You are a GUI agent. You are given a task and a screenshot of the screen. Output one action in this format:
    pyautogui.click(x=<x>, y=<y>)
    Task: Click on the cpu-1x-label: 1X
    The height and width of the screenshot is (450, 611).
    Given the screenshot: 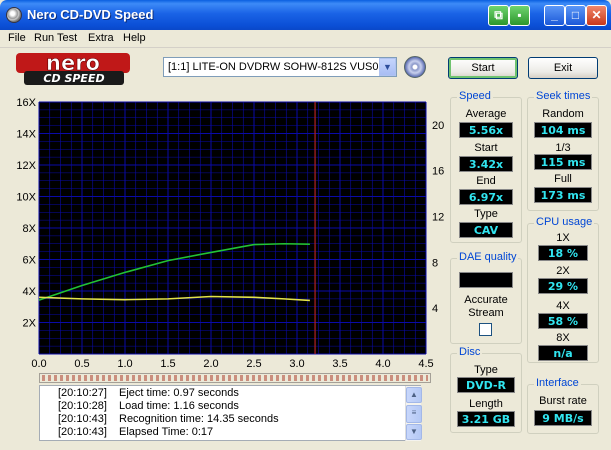 What is the action you would take?
    pyautogui.click(x=563, y=238)
    